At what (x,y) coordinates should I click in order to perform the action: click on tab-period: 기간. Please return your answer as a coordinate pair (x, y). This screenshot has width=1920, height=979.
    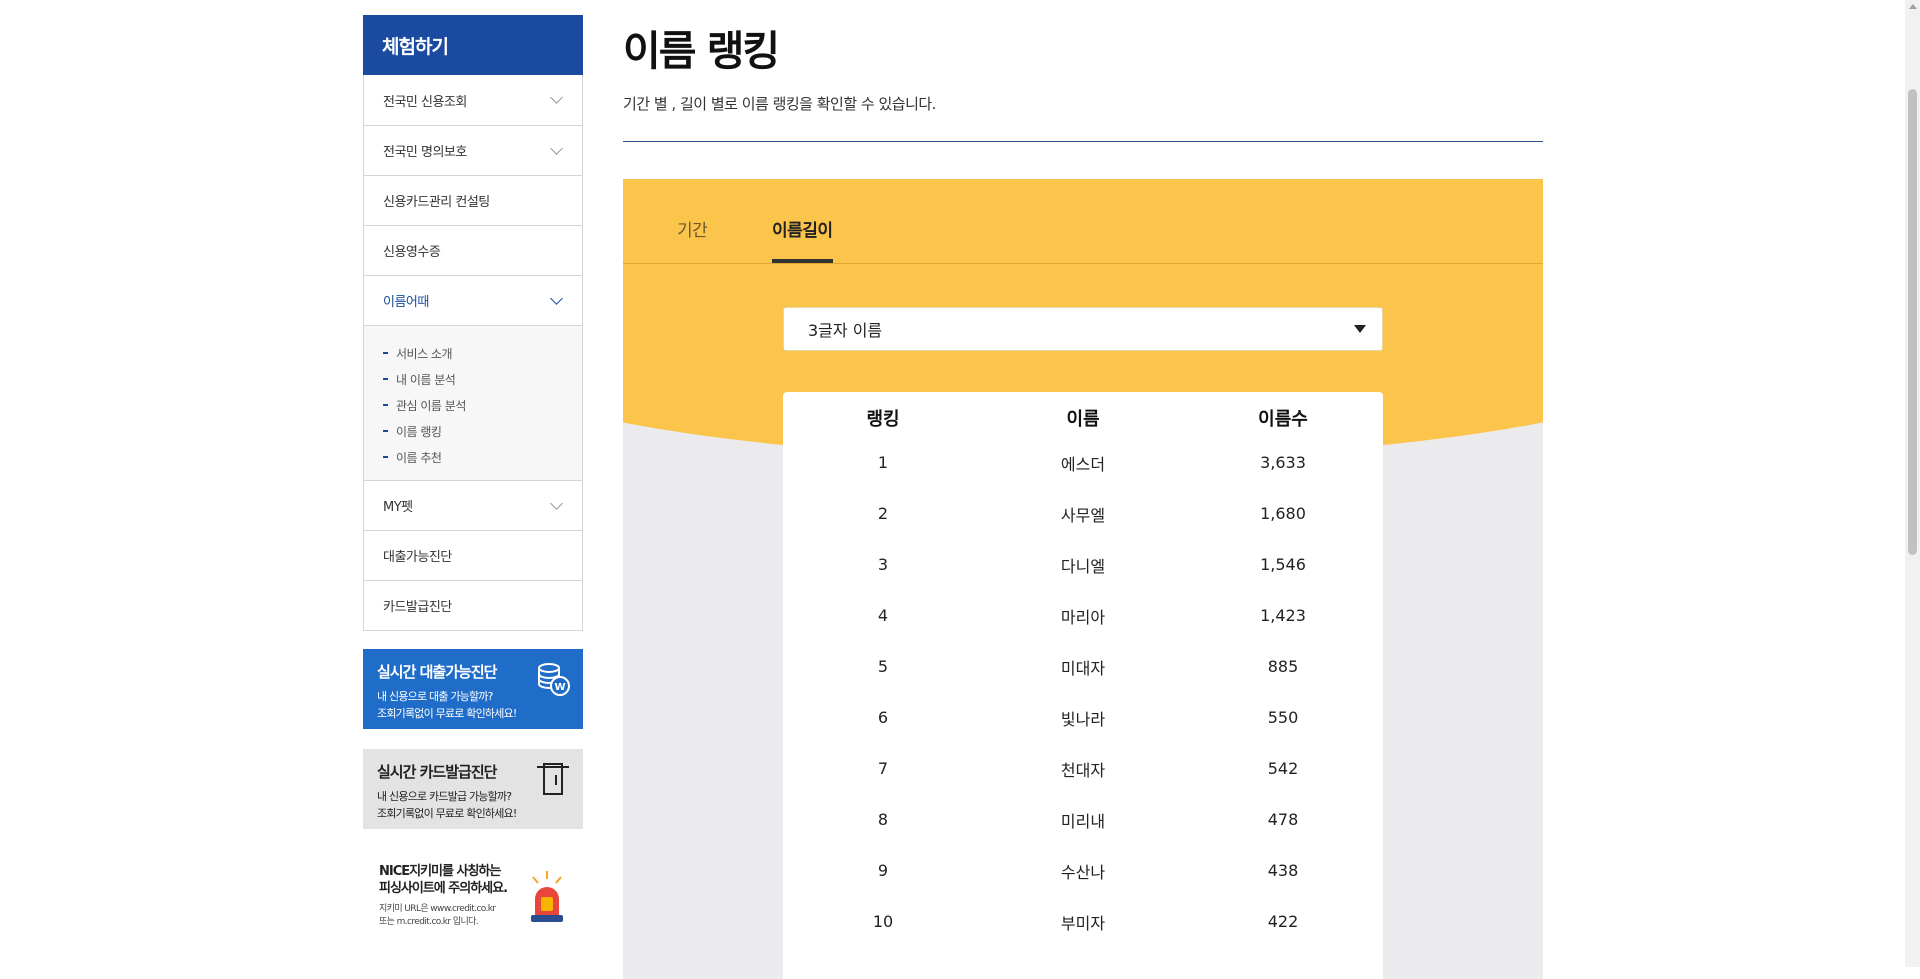
    Looking at the image, I should click on (692, 239).